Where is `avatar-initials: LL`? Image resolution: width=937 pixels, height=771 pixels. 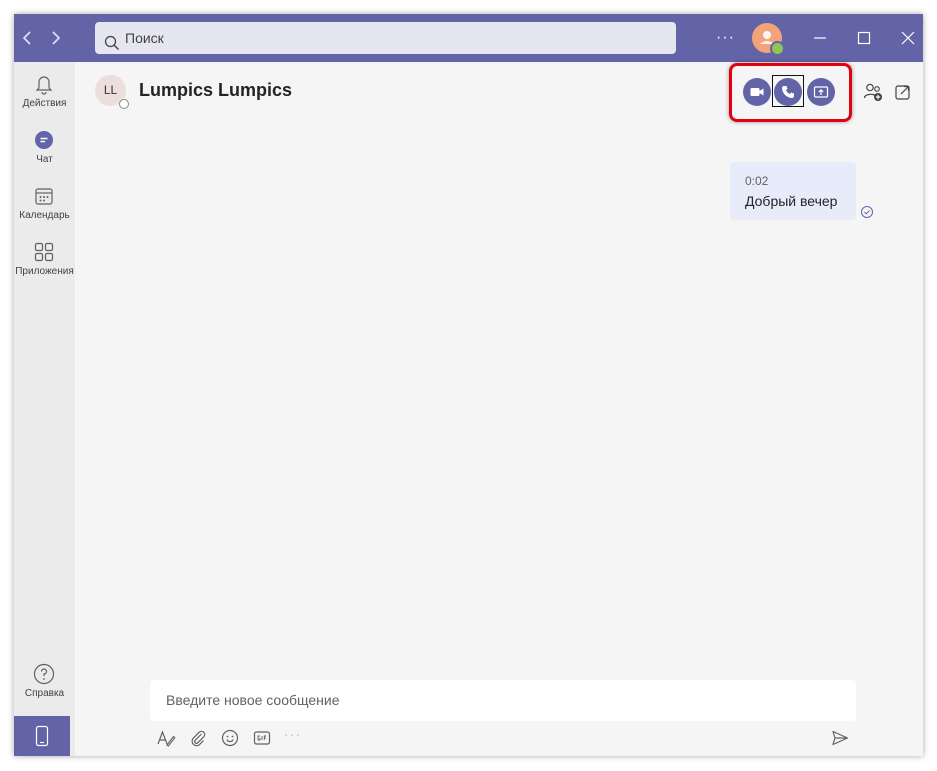
avatar-initials: LL is located at coordinates (110, 90).